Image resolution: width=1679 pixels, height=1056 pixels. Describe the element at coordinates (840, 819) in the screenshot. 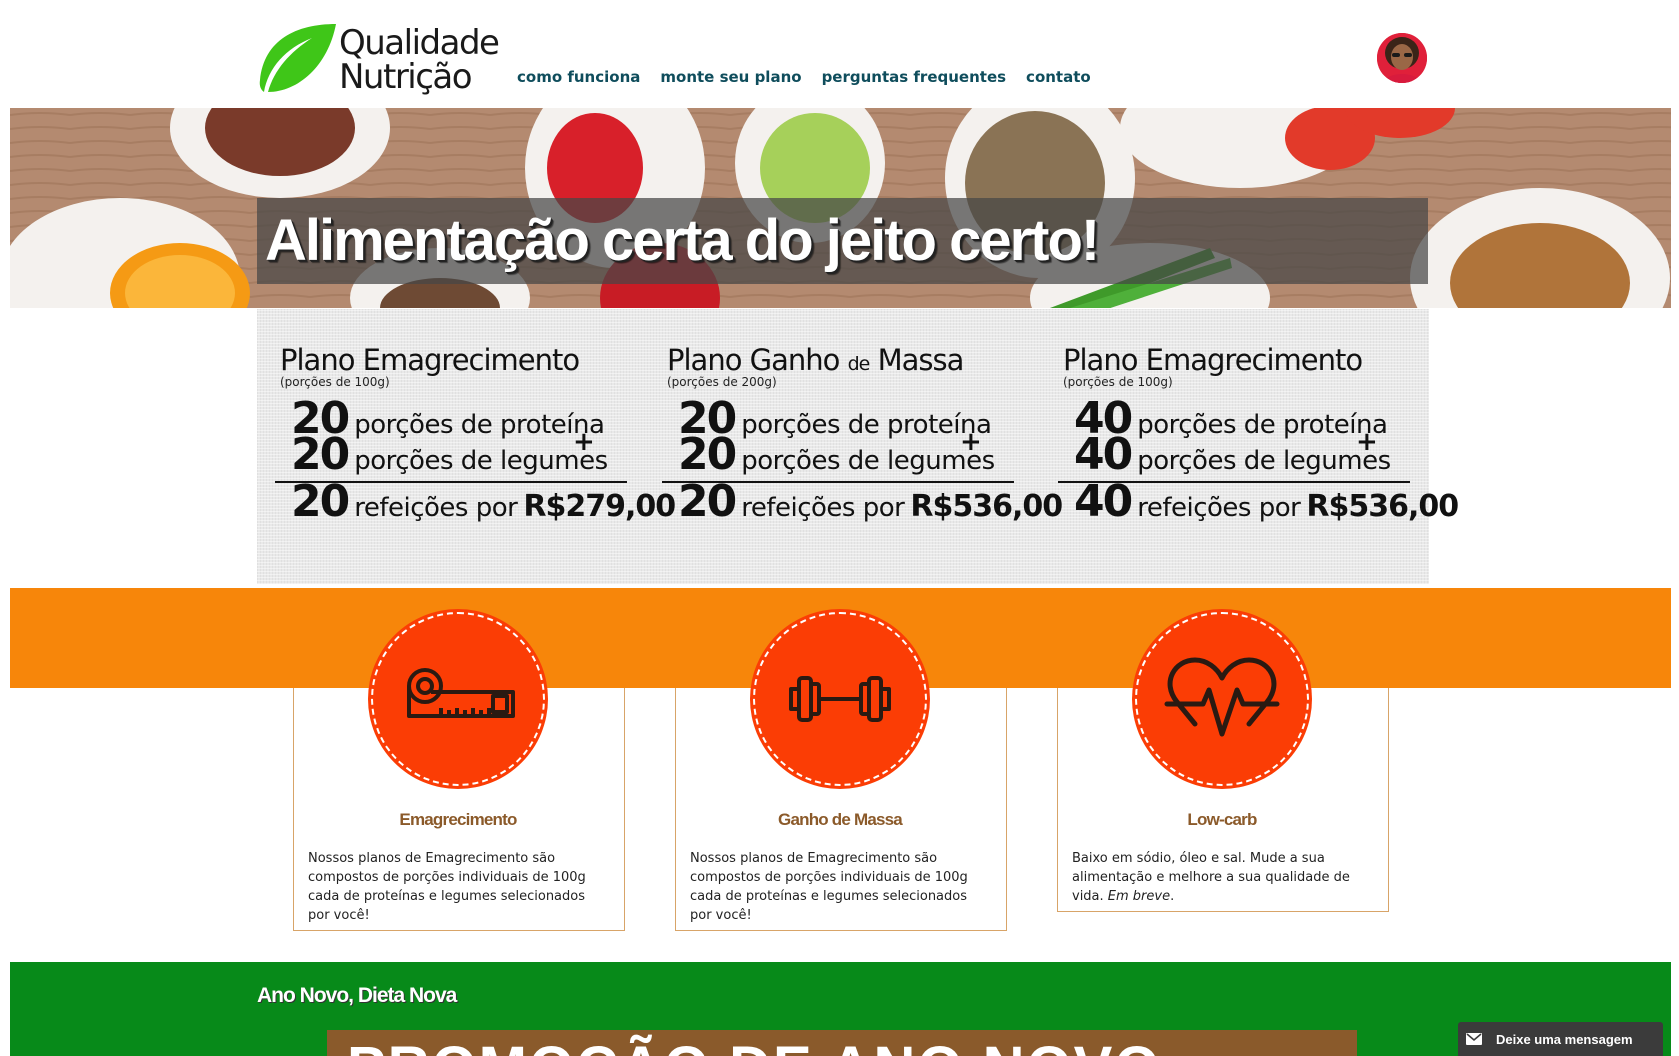

I see `feature-title: Ganho de Massa` at that location.